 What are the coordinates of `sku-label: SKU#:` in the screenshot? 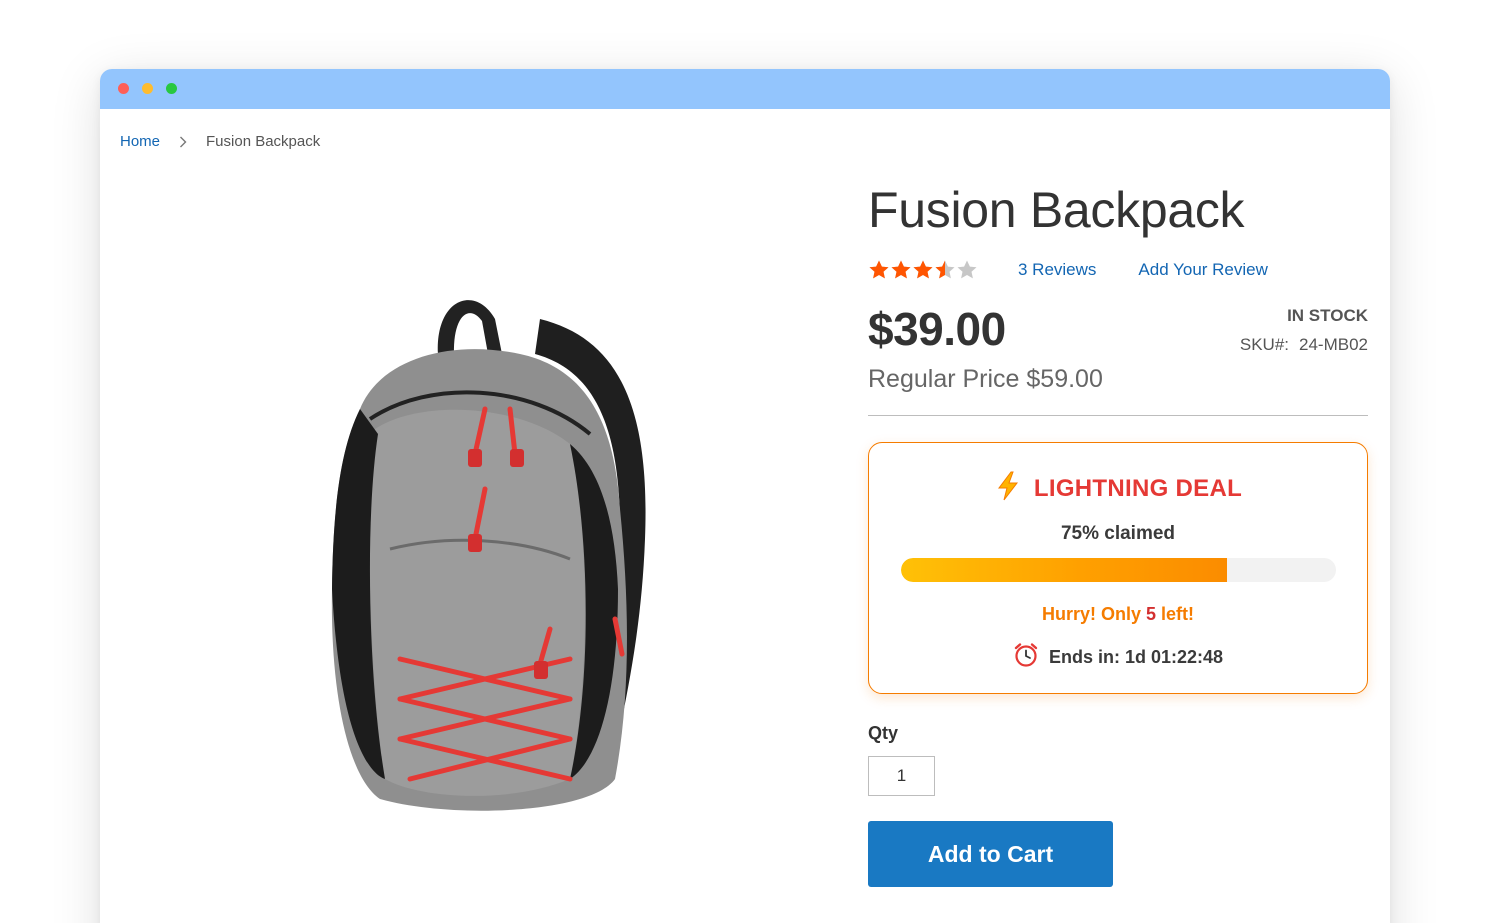 It's located at (1264, 344).